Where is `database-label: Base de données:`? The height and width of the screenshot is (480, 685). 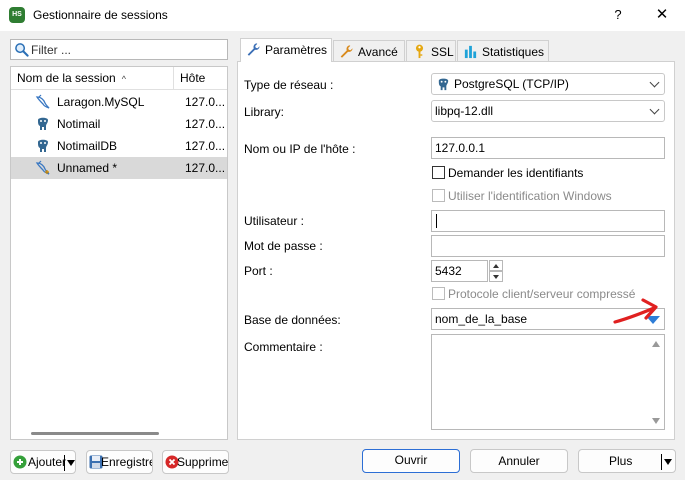
database-label: Base de données: is located at coordinates (292, 320).